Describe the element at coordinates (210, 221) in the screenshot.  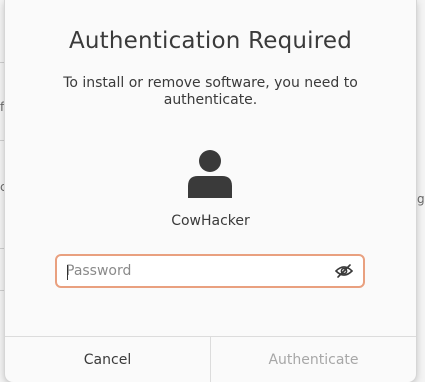
I see `username-label: CowHacker` at that location.